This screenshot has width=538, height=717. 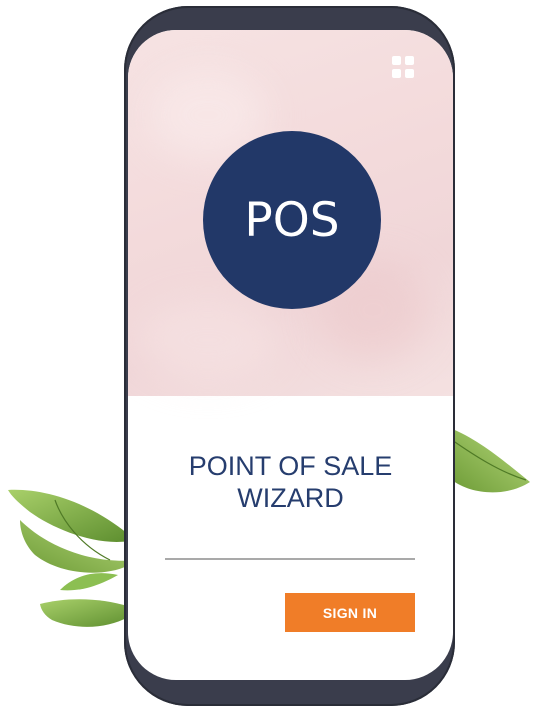 What do you see at coordinates (350, 612) in the screenshot?
I see `sign-in-button: SIGN IN` at bounding box center [350, 612].